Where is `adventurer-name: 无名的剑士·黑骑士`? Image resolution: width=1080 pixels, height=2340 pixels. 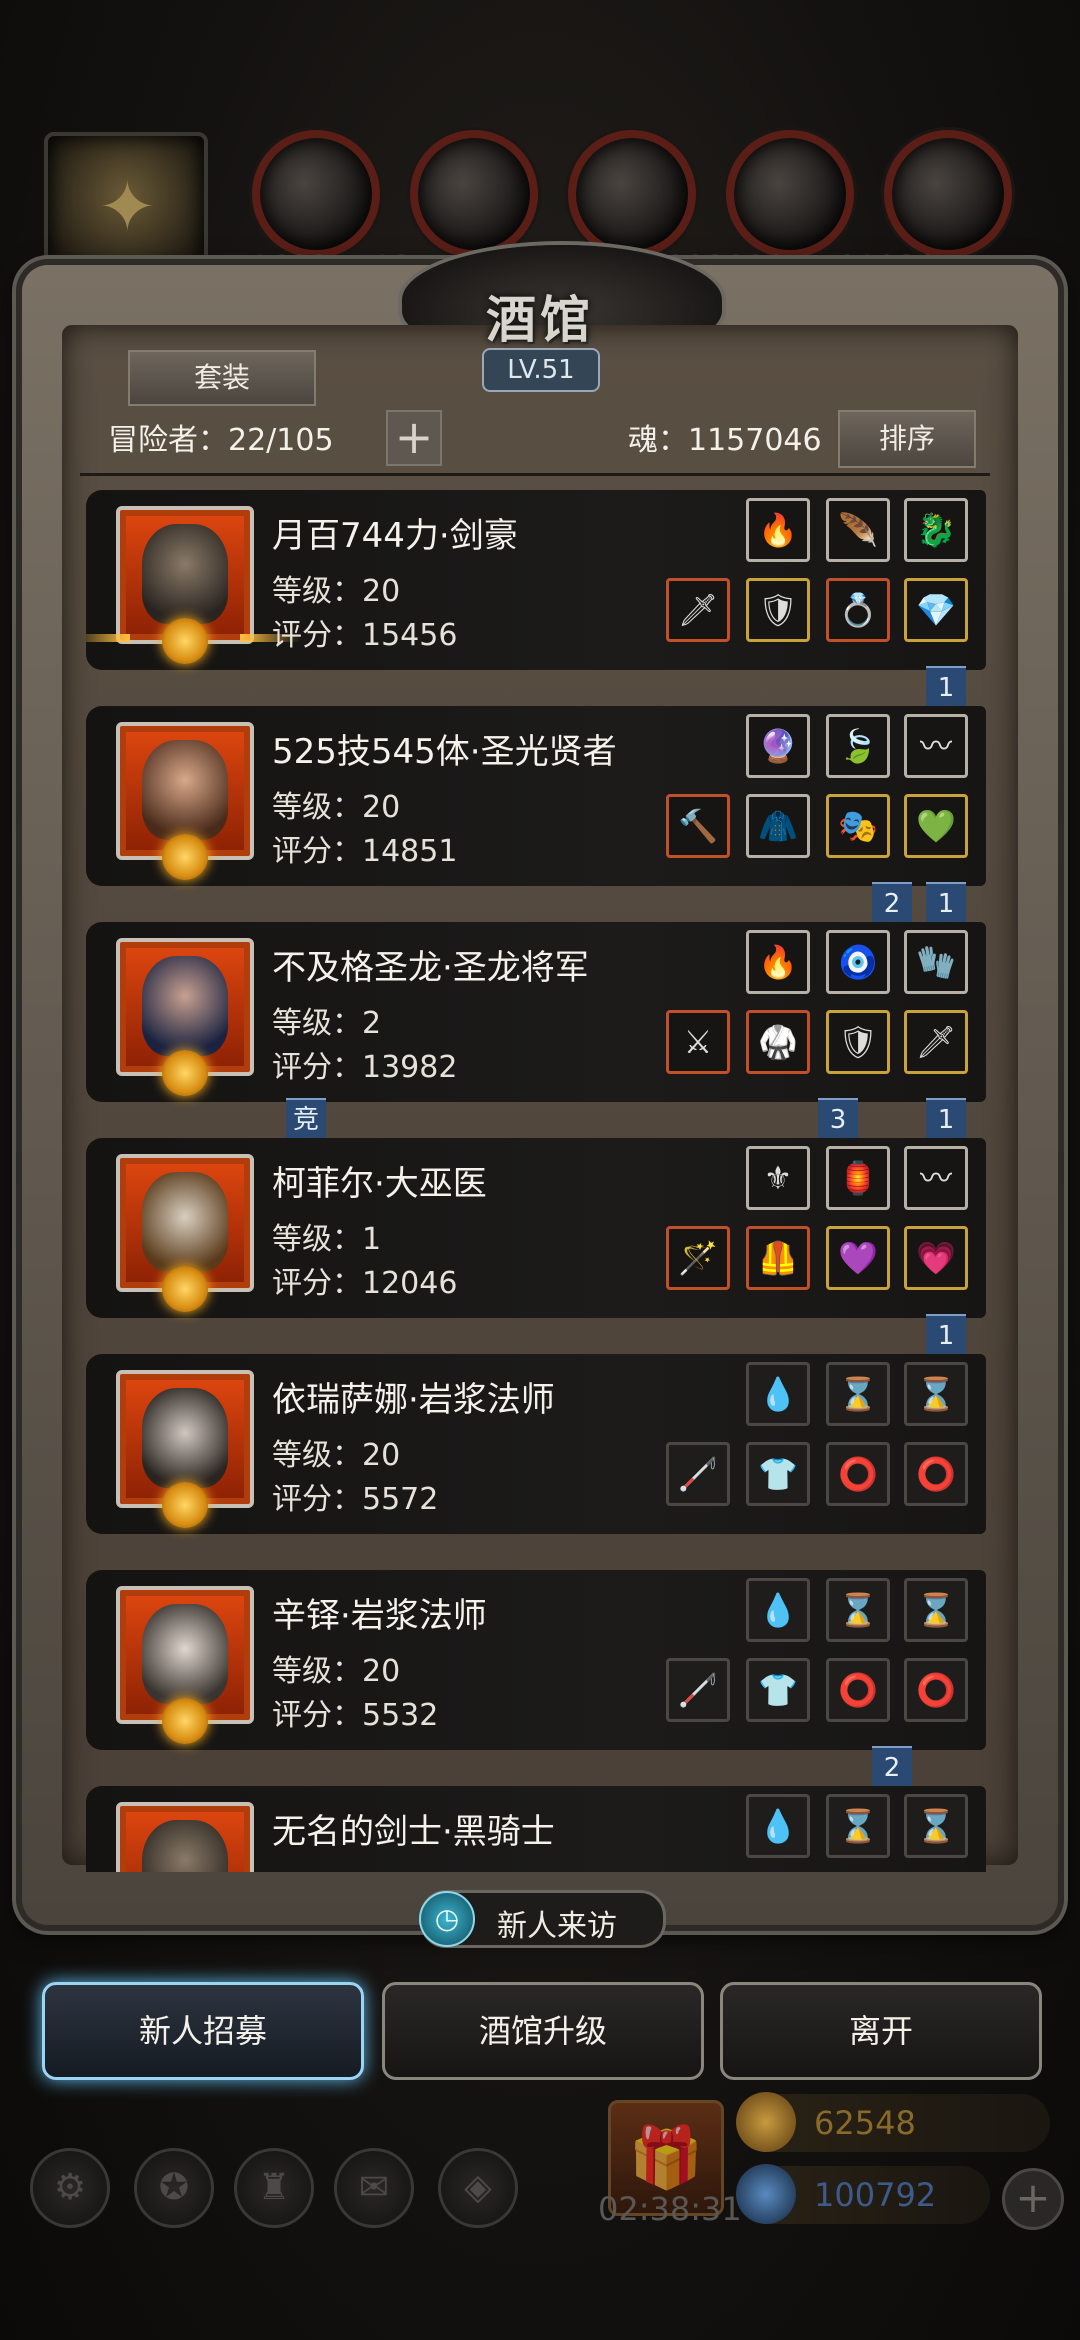 adventurer-name: 无名的剑士·黑骑士 is located at coordinates (413, 1832).